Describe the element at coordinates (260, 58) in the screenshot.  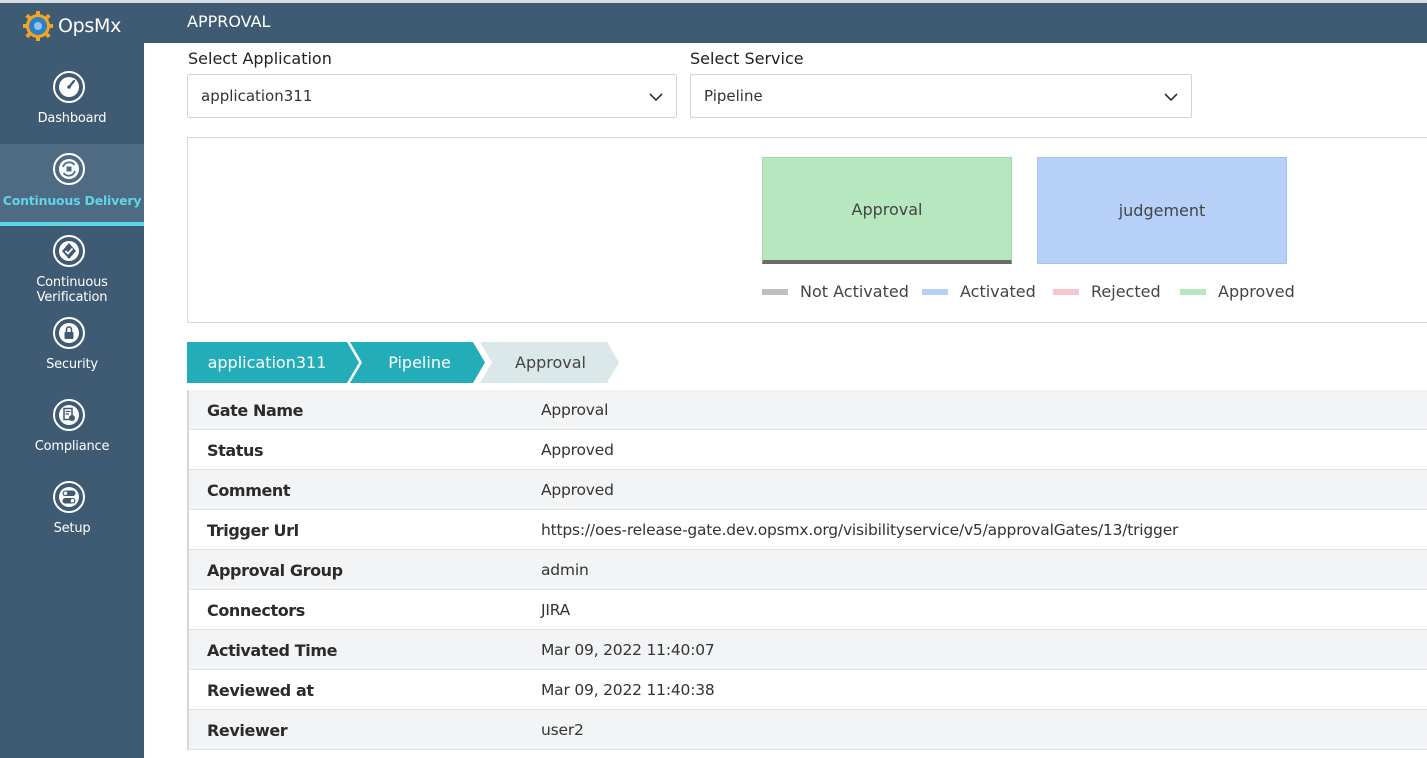
I see `application-select-label: Select Application` at that location.